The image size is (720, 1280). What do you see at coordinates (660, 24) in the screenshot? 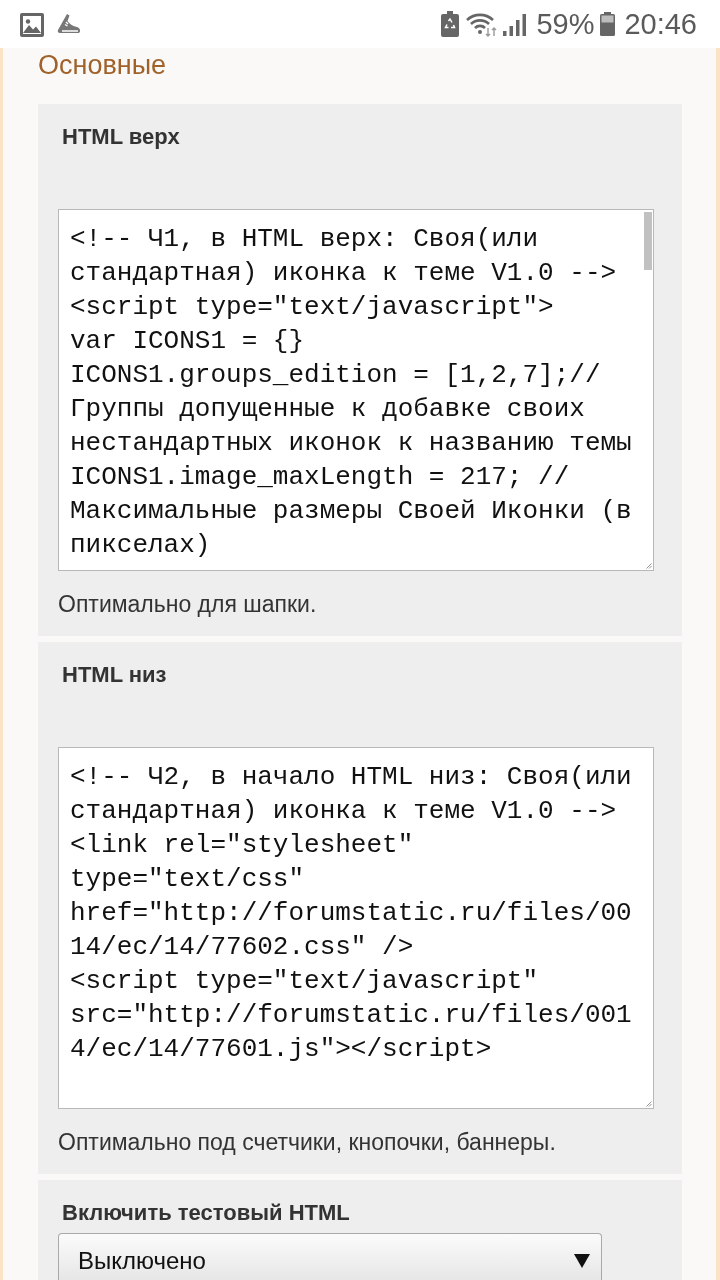
I see `clock: 20:46` at bounding box center [660, 24].